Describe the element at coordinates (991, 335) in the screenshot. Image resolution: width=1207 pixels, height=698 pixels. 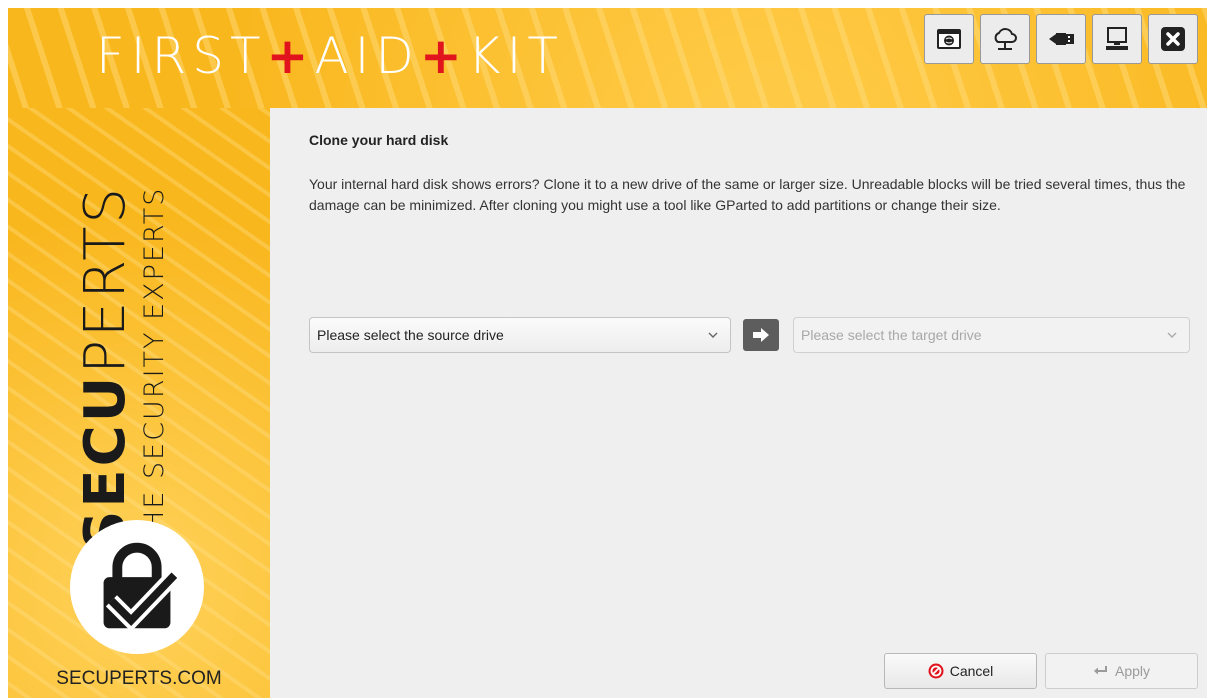
I see `target-drive-select: Please select the target drive` at that location.